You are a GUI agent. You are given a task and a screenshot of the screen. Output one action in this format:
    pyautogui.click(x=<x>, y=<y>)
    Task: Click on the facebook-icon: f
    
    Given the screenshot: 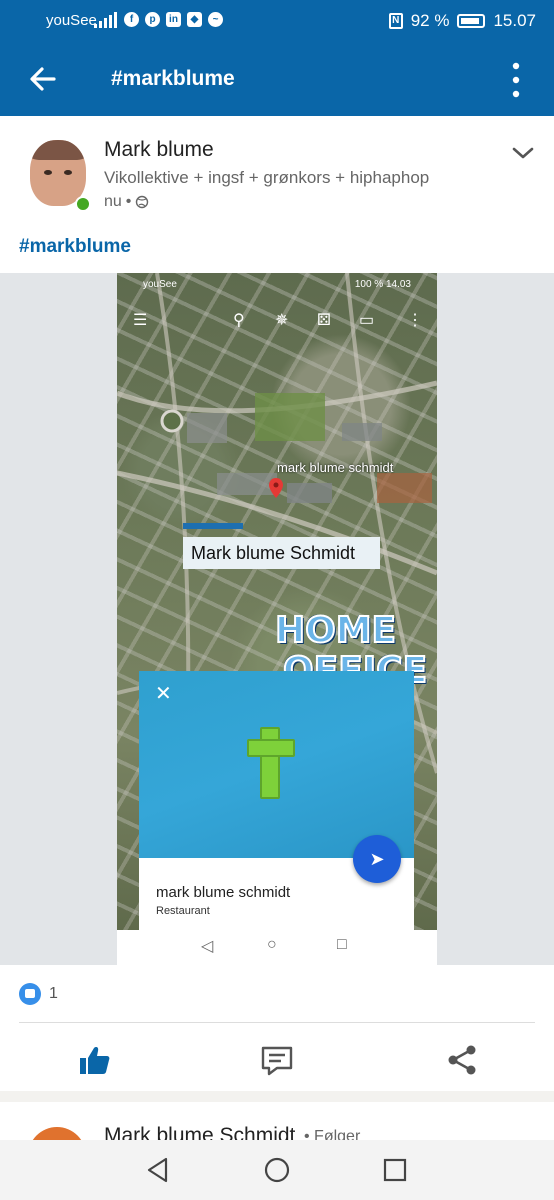 What is the action you would take?
    pyautogui.click(x=131, y=19)
    